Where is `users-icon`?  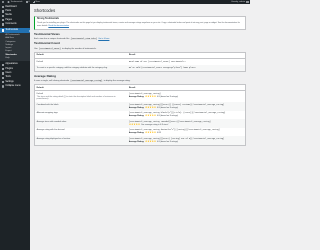 users-icon is located at coordinates (2, 73).